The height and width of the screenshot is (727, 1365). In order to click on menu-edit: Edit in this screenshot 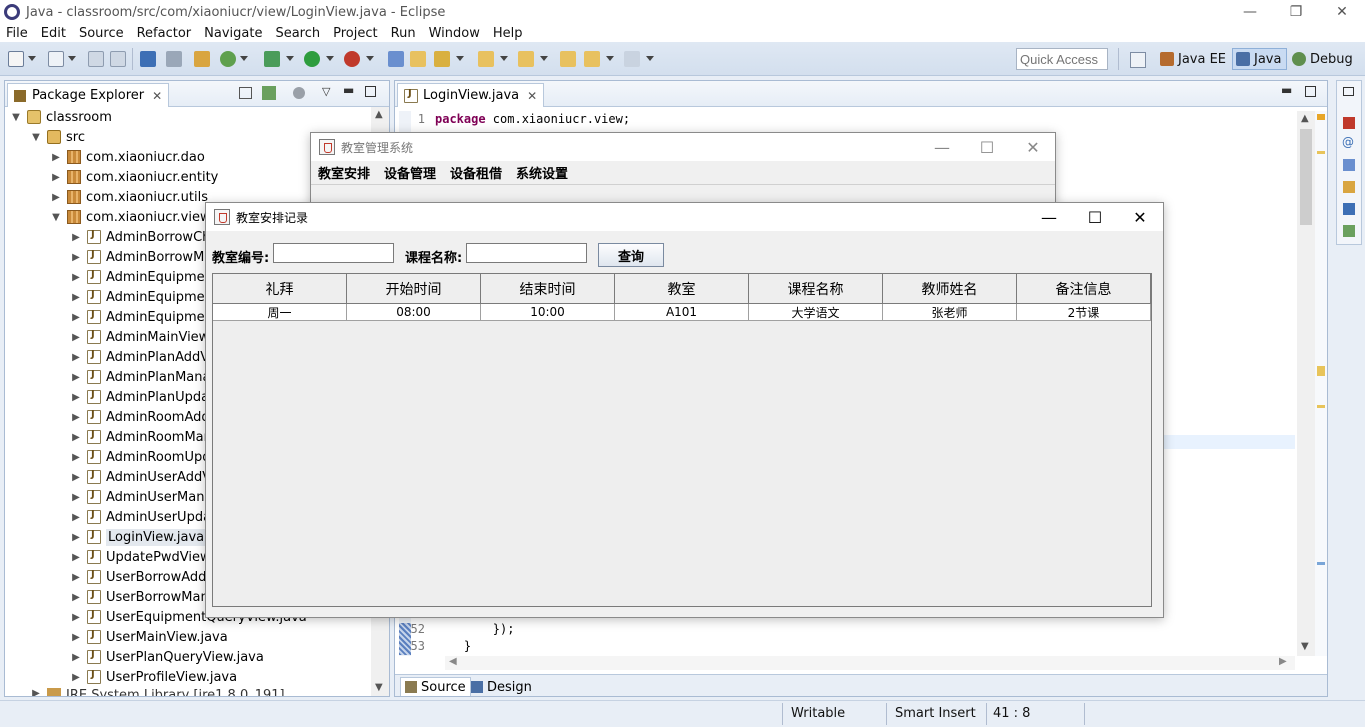, I will do `click(53, 33)`.